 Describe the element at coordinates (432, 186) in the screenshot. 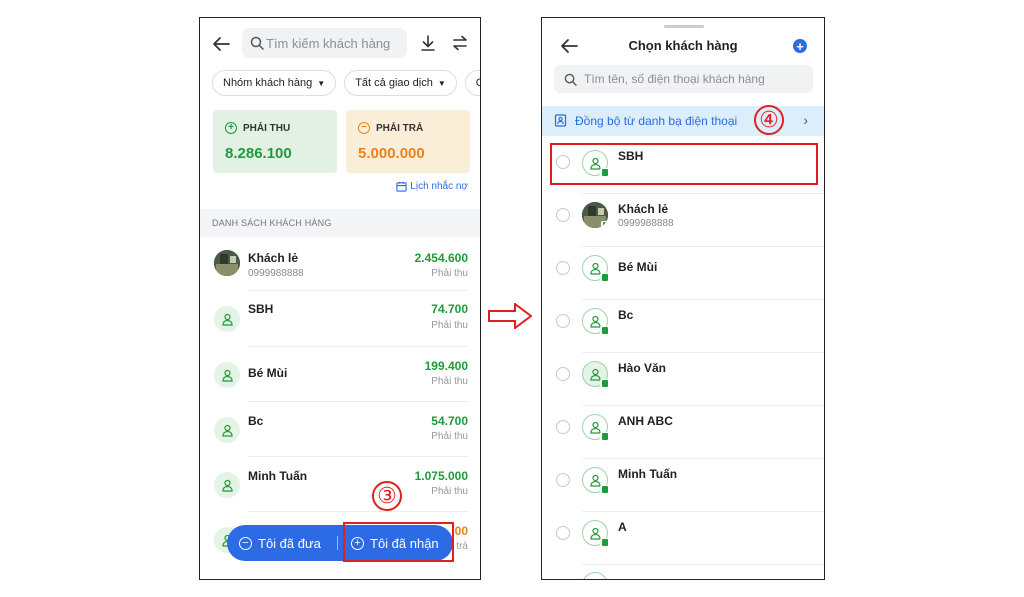

I see `debt-reminder-link: Lịch nhắc nợ` at that location.